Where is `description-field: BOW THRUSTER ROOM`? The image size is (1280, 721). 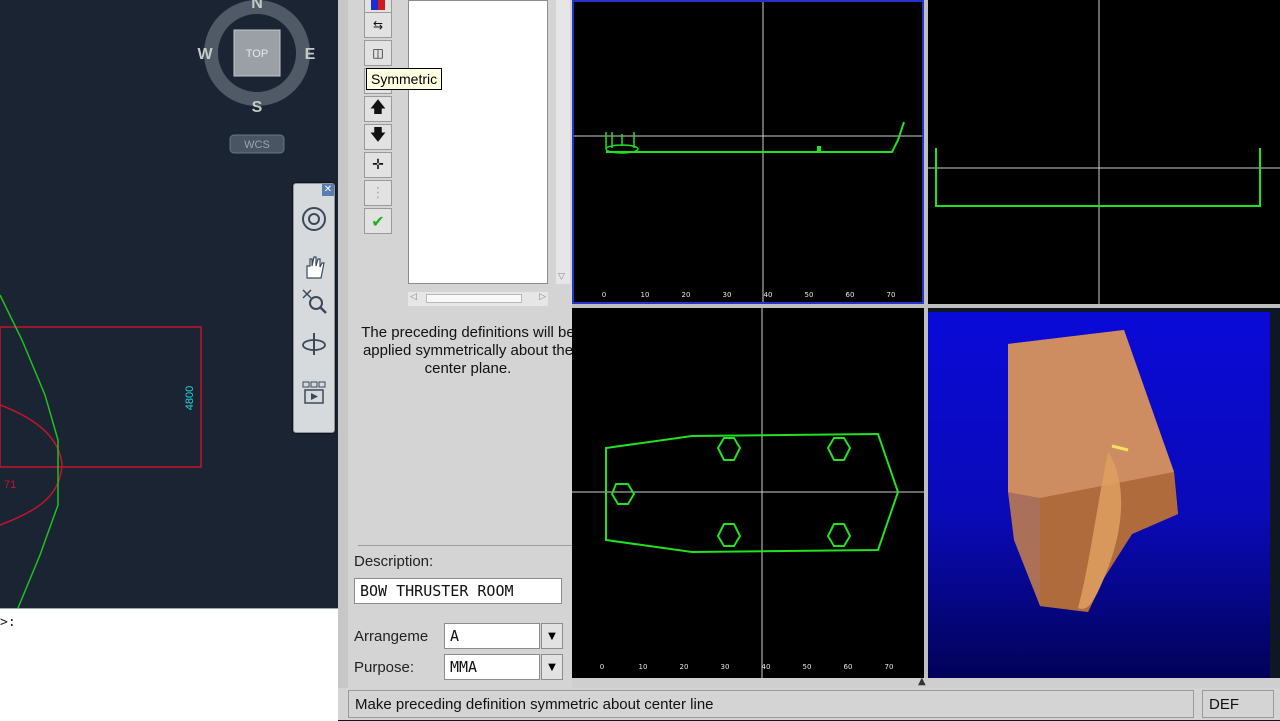
description-field: BOW THRUSTER ROOM is located at coordinates (458, 591).